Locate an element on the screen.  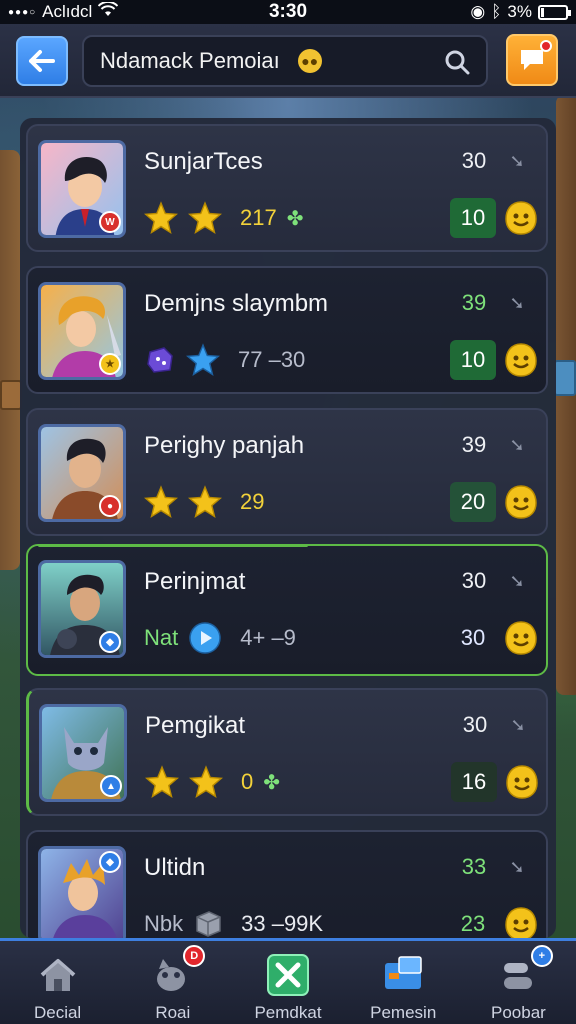
battle-icon is located at coordinates (288, 975).